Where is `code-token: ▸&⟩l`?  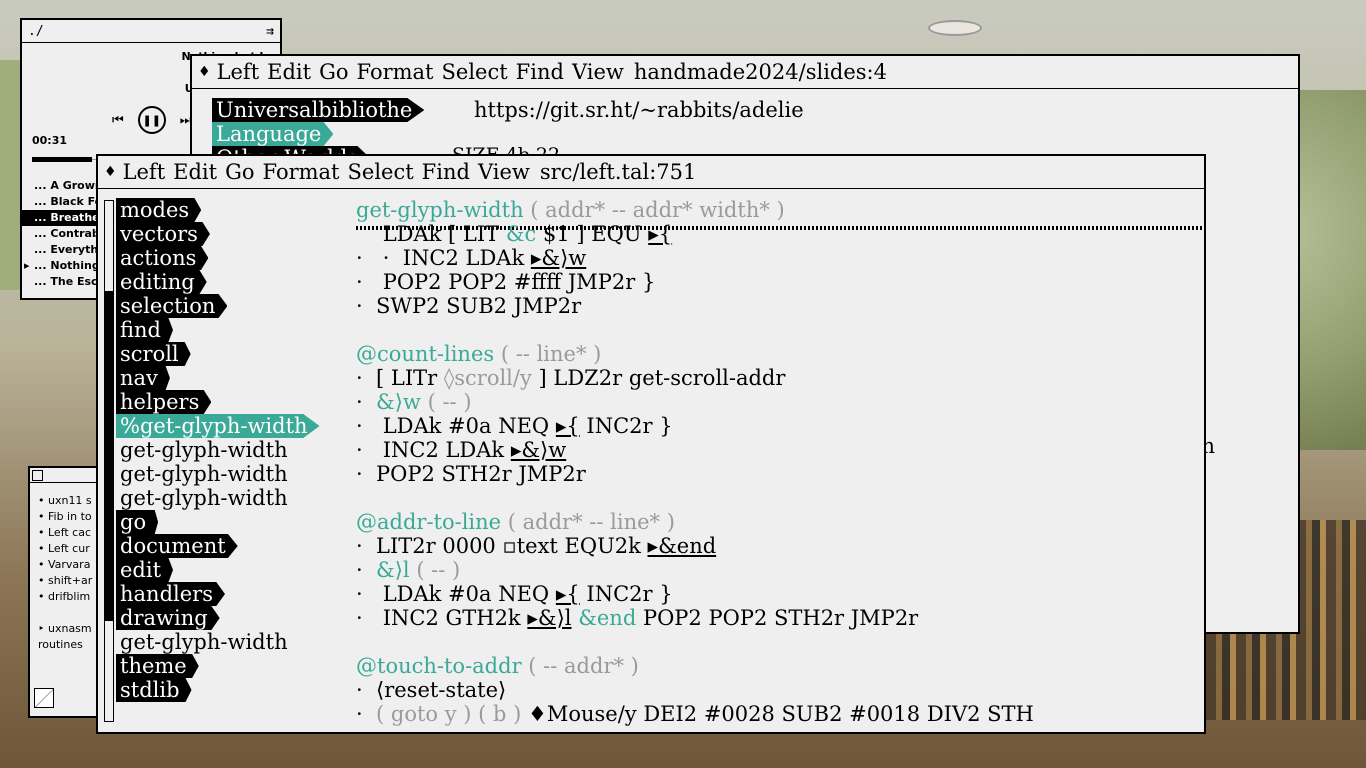 code-token: ▸&⟩l is located at coordinates (549, 618).